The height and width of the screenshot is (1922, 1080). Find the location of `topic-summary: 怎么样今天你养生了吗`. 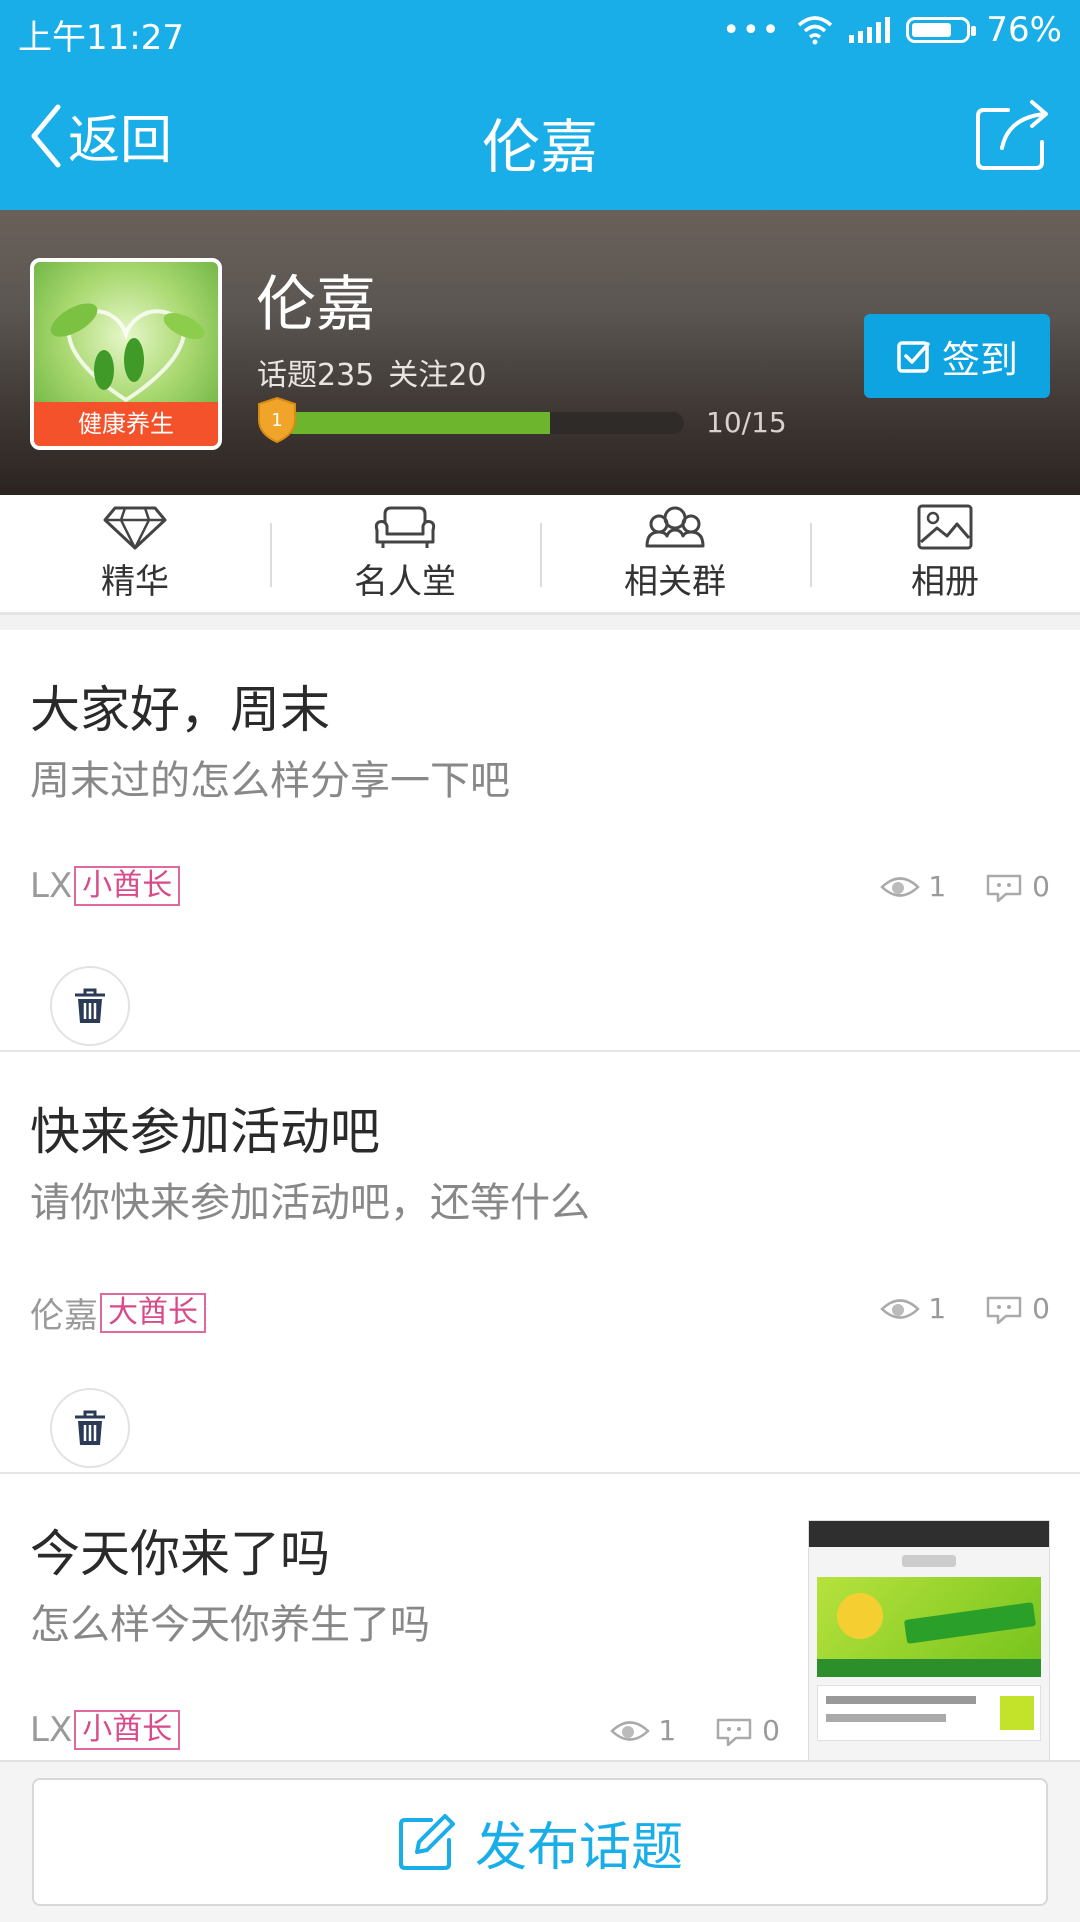

topic-summary: 怎么样今天你养生了吗 is located at coordinates (230, 1625).